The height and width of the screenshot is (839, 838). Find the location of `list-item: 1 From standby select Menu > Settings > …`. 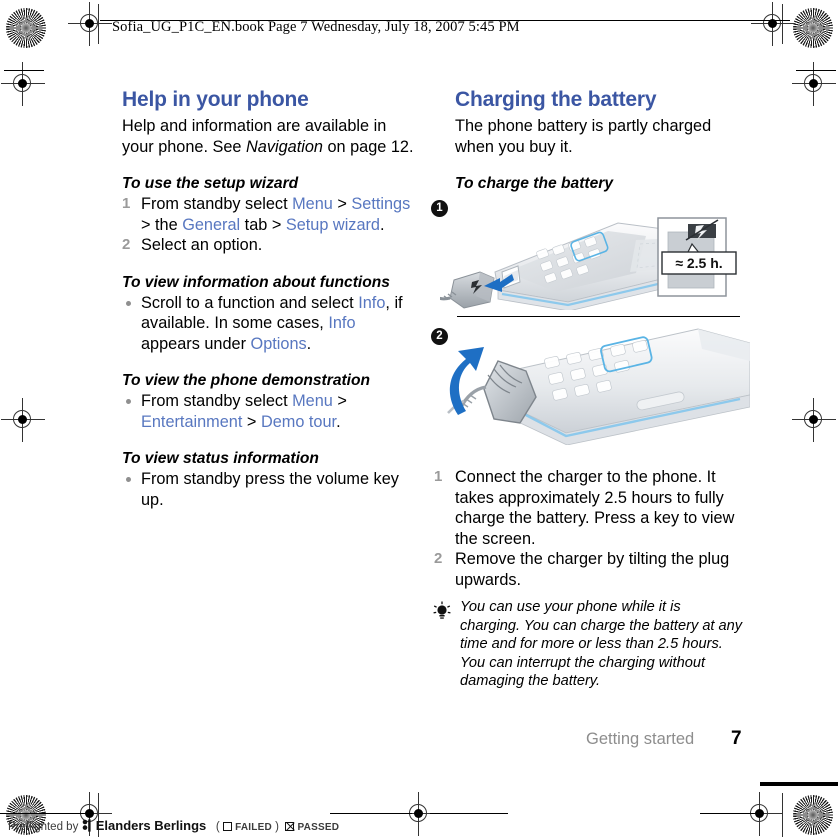

list-item: 1 From standby select Menu > Settings > … is located at coordinates (268, 214).